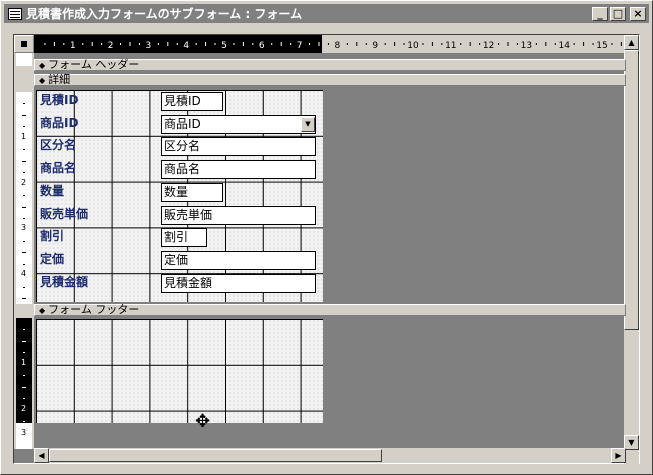 Image resolution: width=653 pixels, height=475 pixels. What do you see at coordinates (24, 436) in the screenshot?
I see `footer-ruler-extra: 3` at bounding box center [24, 436].